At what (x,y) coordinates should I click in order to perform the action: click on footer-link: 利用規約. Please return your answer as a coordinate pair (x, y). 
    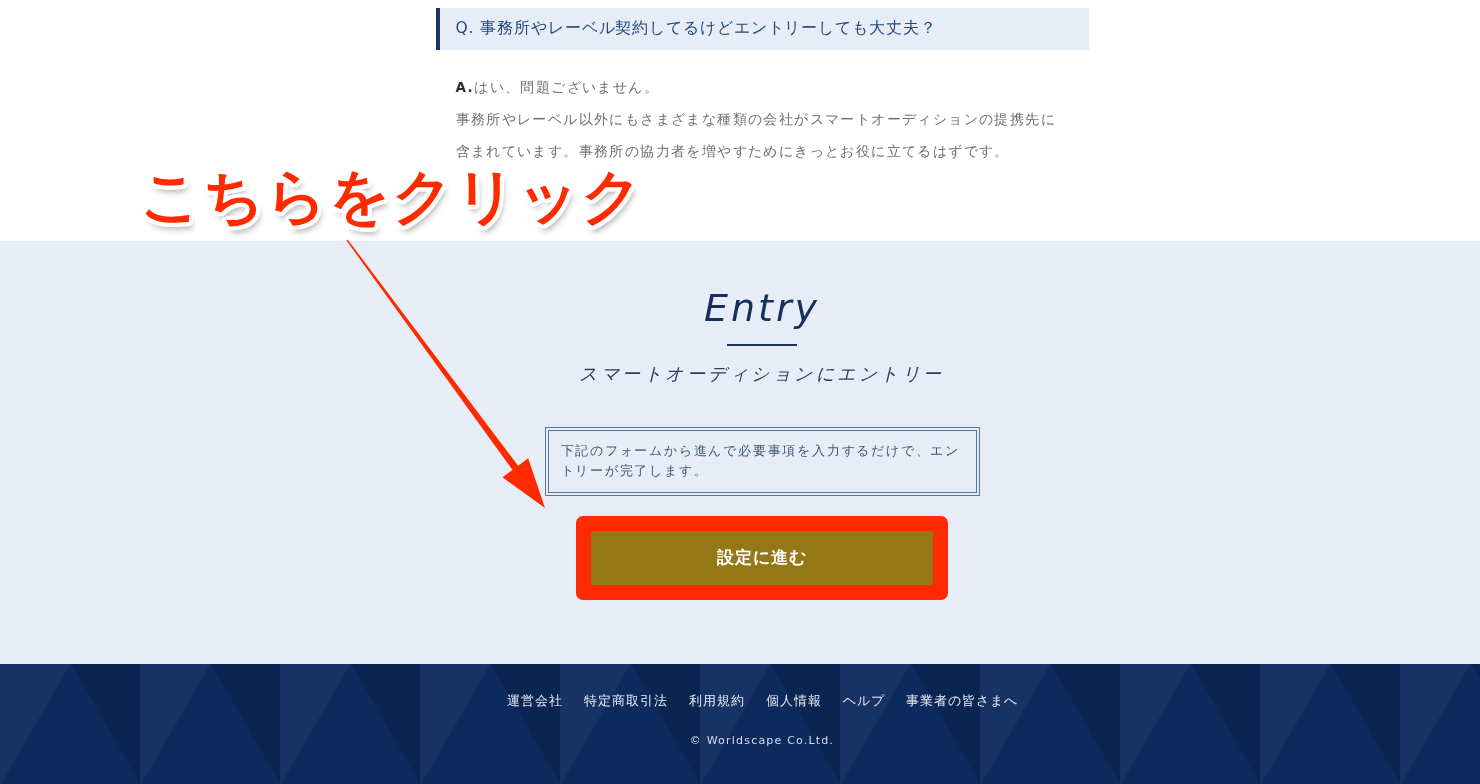
    Looking at the image, I should click on (716, 701).